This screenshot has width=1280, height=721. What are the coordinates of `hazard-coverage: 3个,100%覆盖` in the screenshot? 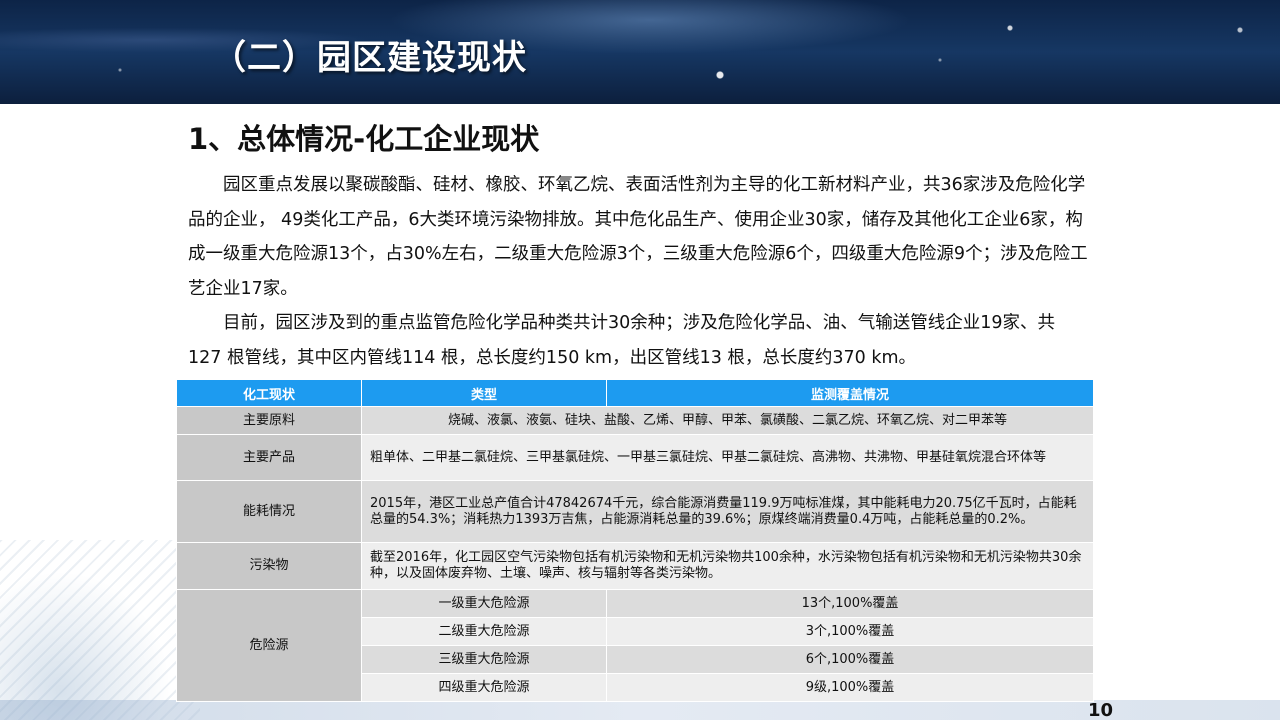 It's located at (850, 631).